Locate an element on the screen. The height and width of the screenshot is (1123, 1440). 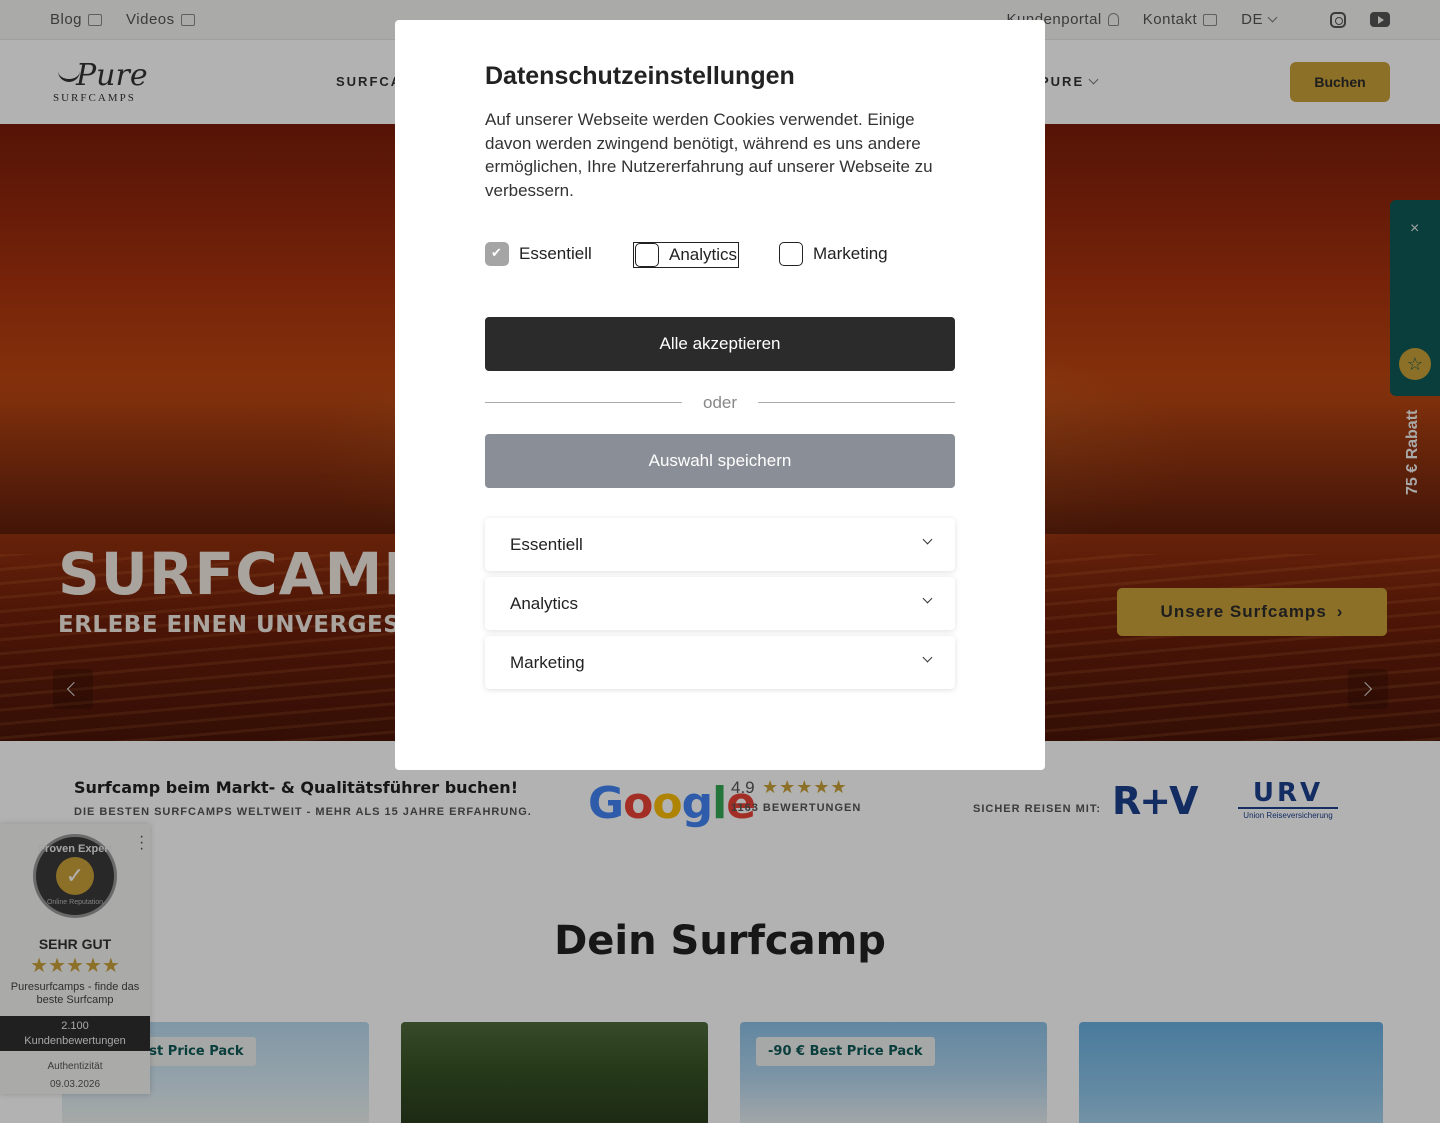
checkbox-marketing: Marketing is located at coordinates (833, 254).